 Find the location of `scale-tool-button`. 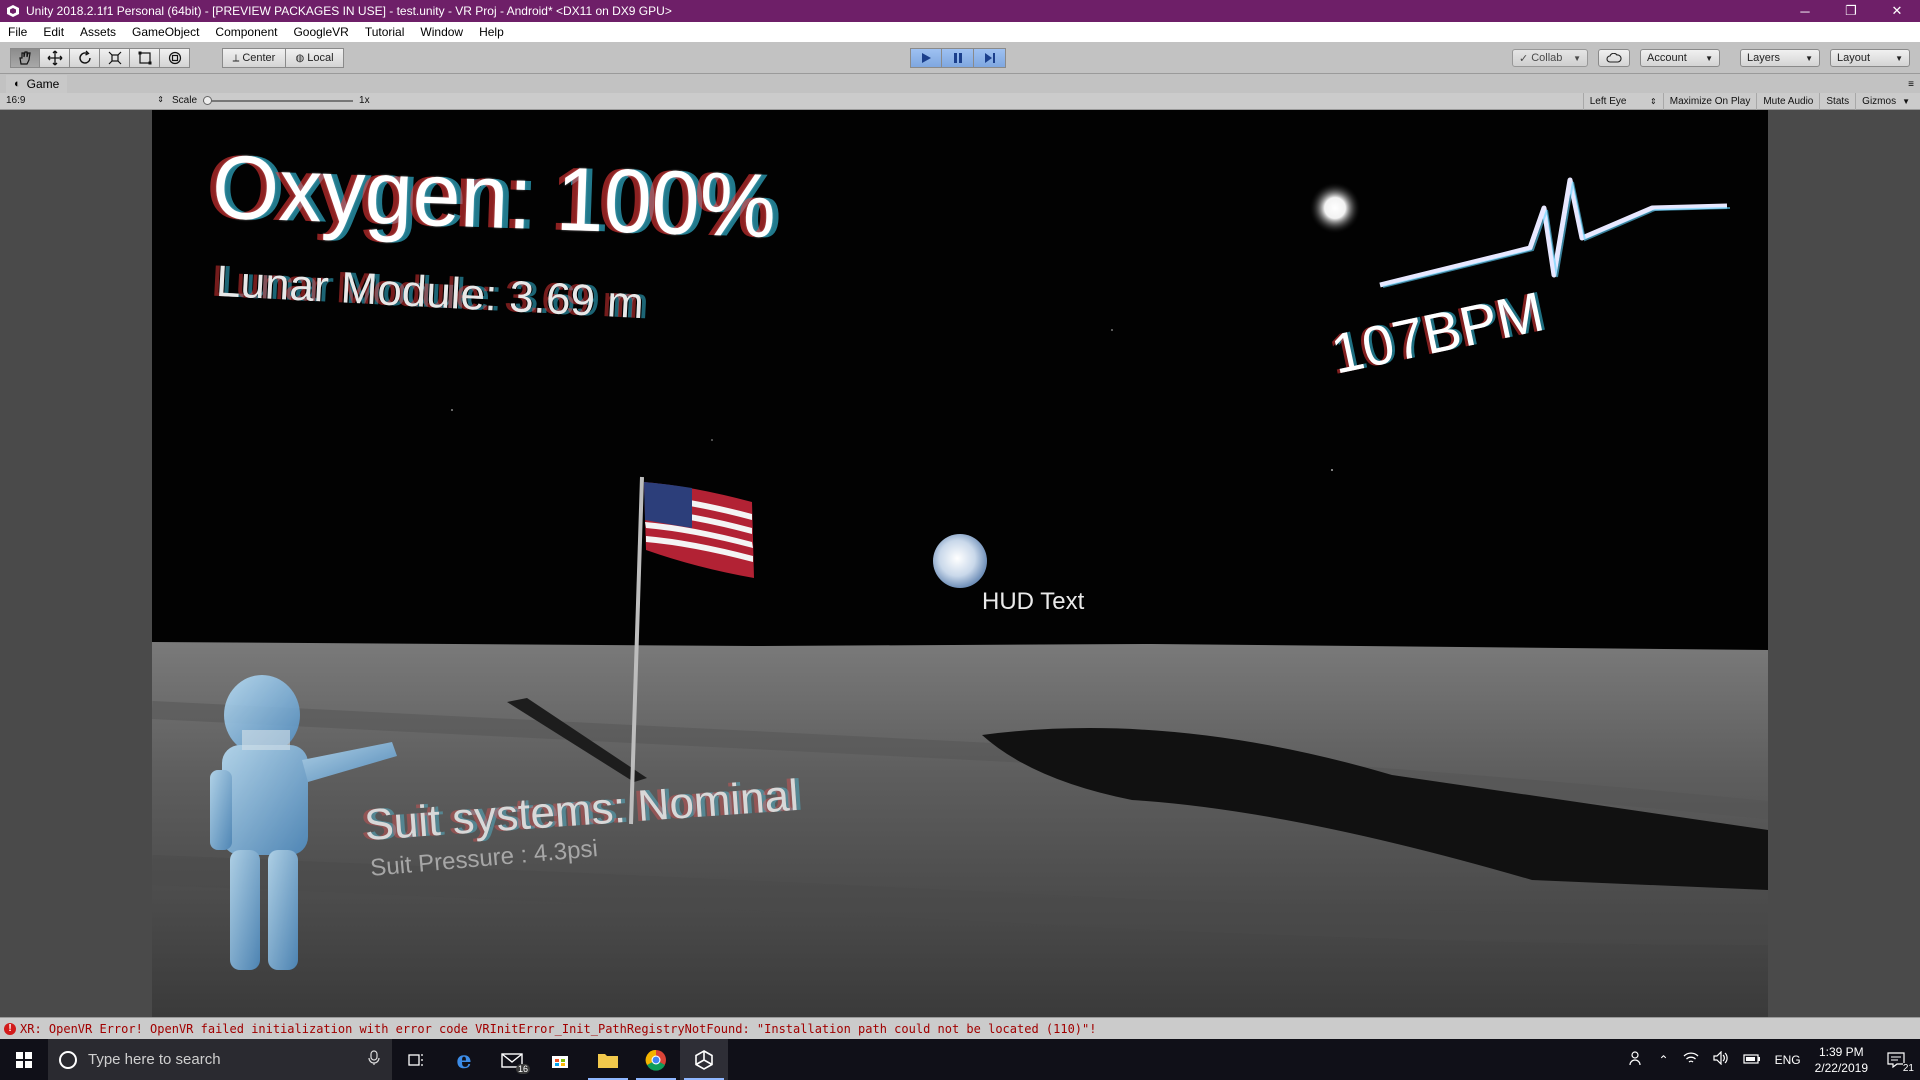

scale-tool-button is located at coordinates (115, 58).